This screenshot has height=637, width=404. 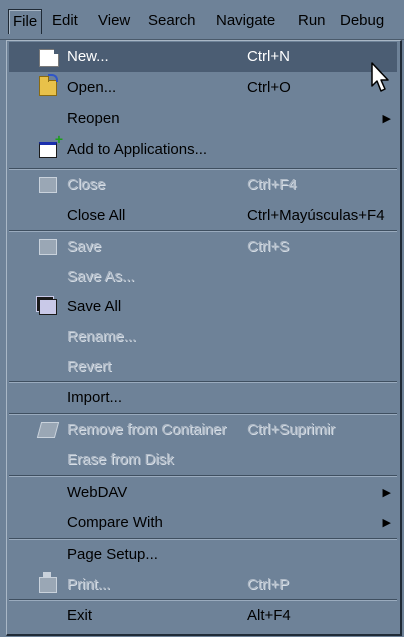 I want to click on close-file-icon, so click(x=48, y=185).